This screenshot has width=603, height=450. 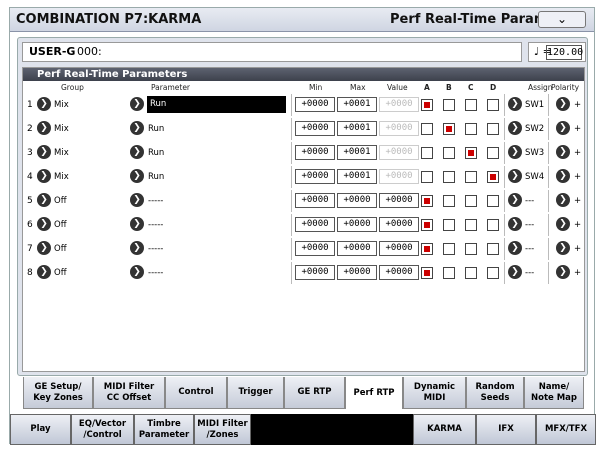 I want to click on tab-control: Control, so click(x=196, y=393).